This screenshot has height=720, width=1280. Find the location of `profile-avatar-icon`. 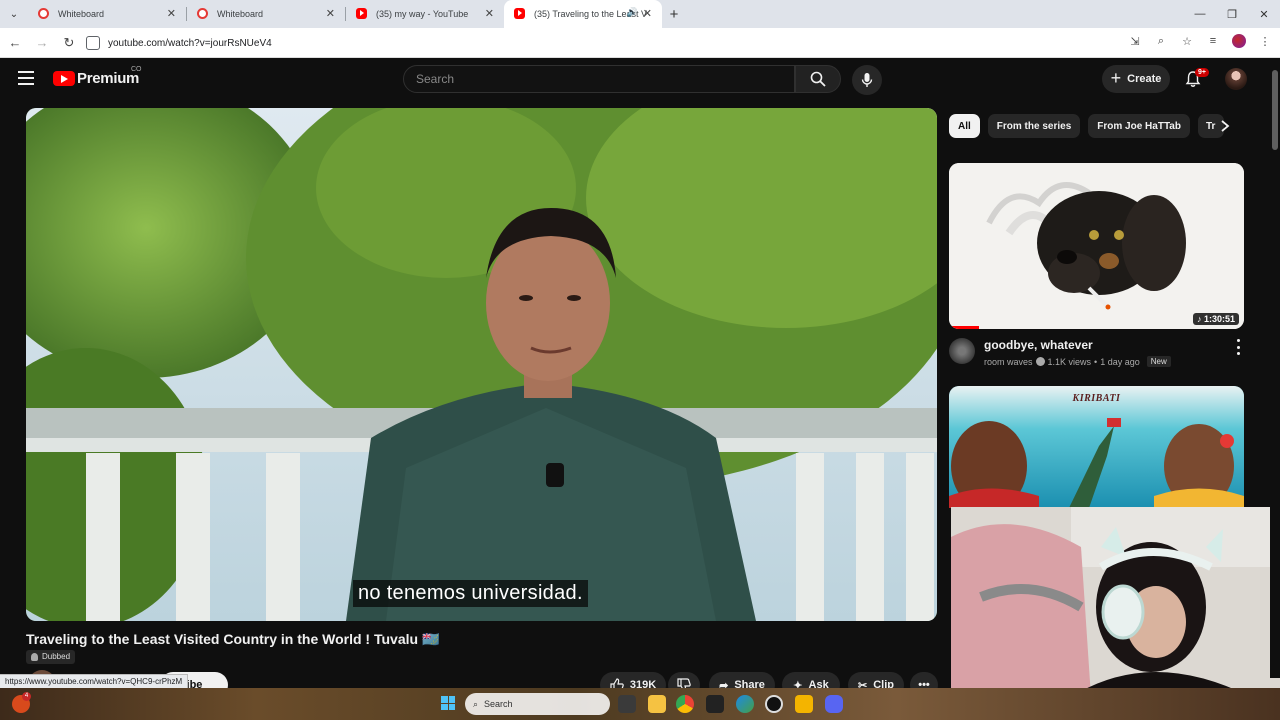

profile-avatar-icon is located at coordinates (1239, 41).